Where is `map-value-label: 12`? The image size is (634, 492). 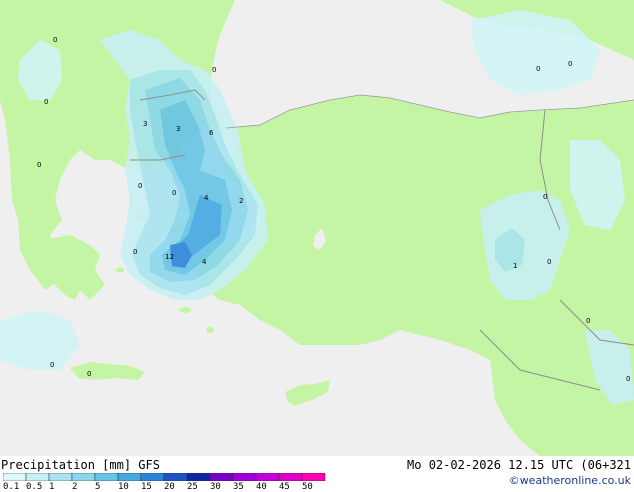
map-value-label: 12 is located at coordinates (169, 257).